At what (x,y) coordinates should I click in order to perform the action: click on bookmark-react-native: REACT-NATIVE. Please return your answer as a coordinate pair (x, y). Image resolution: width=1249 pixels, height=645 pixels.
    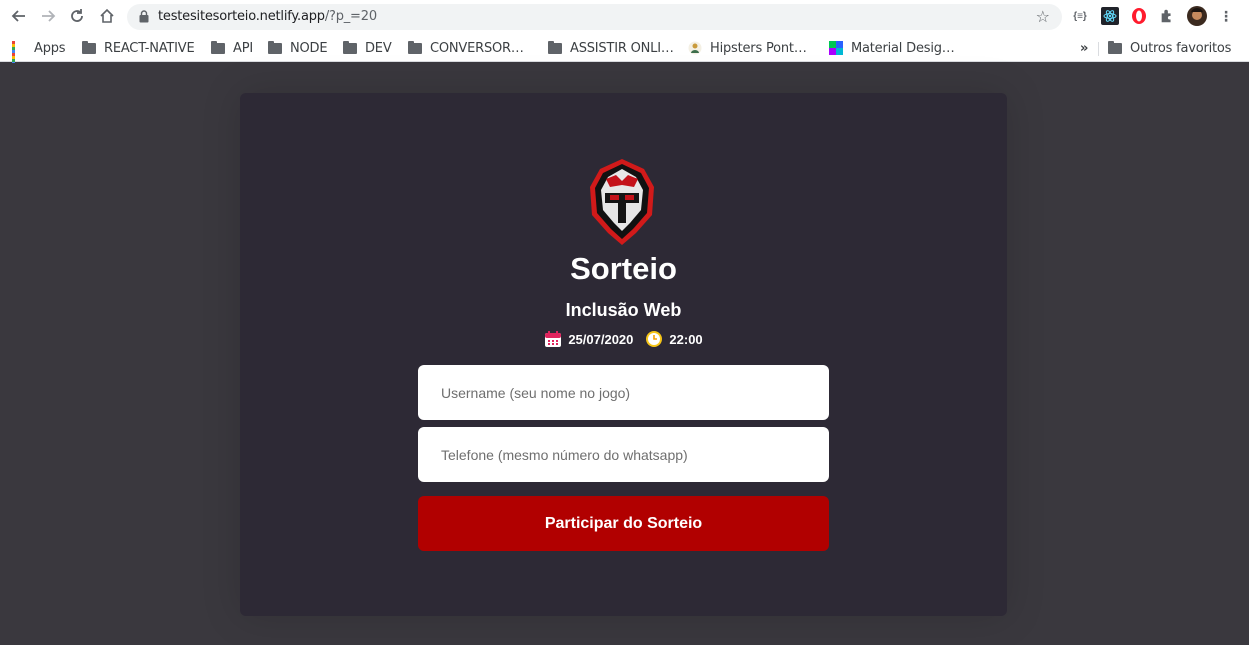
    Looking at the image, I should click on (138, 48).